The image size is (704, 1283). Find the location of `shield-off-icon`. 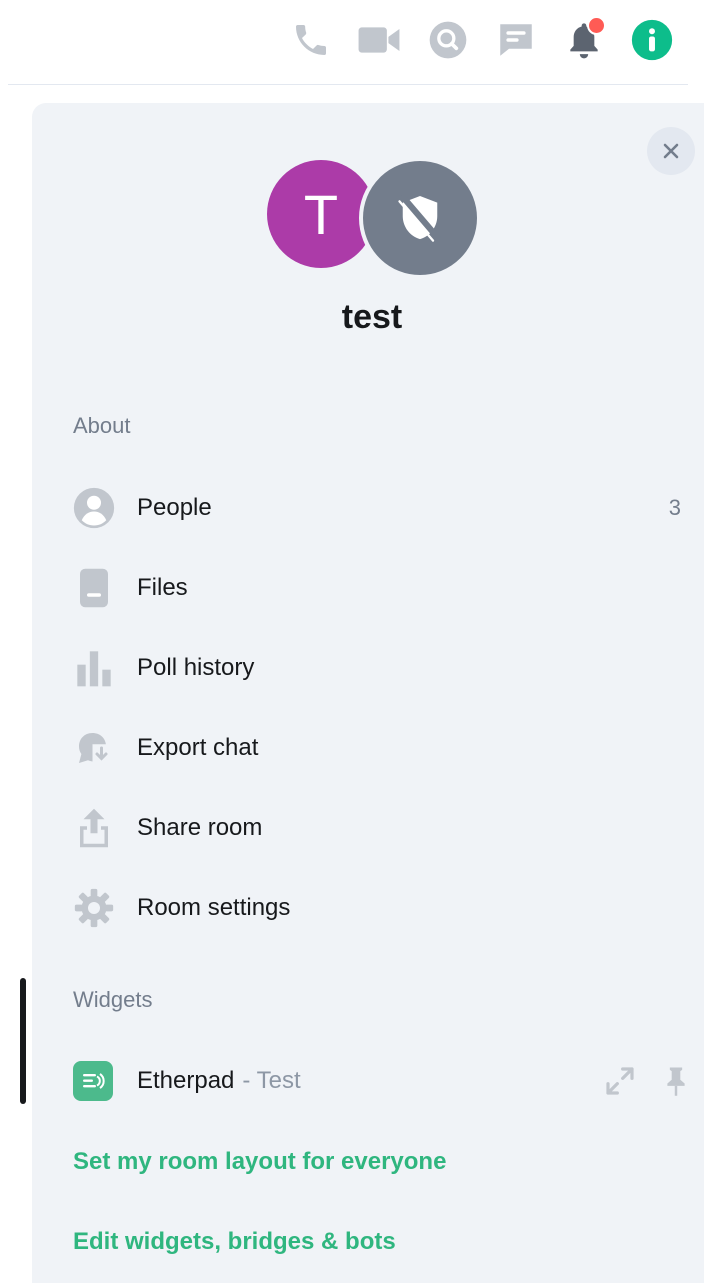

shield-off-icon is located at coordinates (419, 218).